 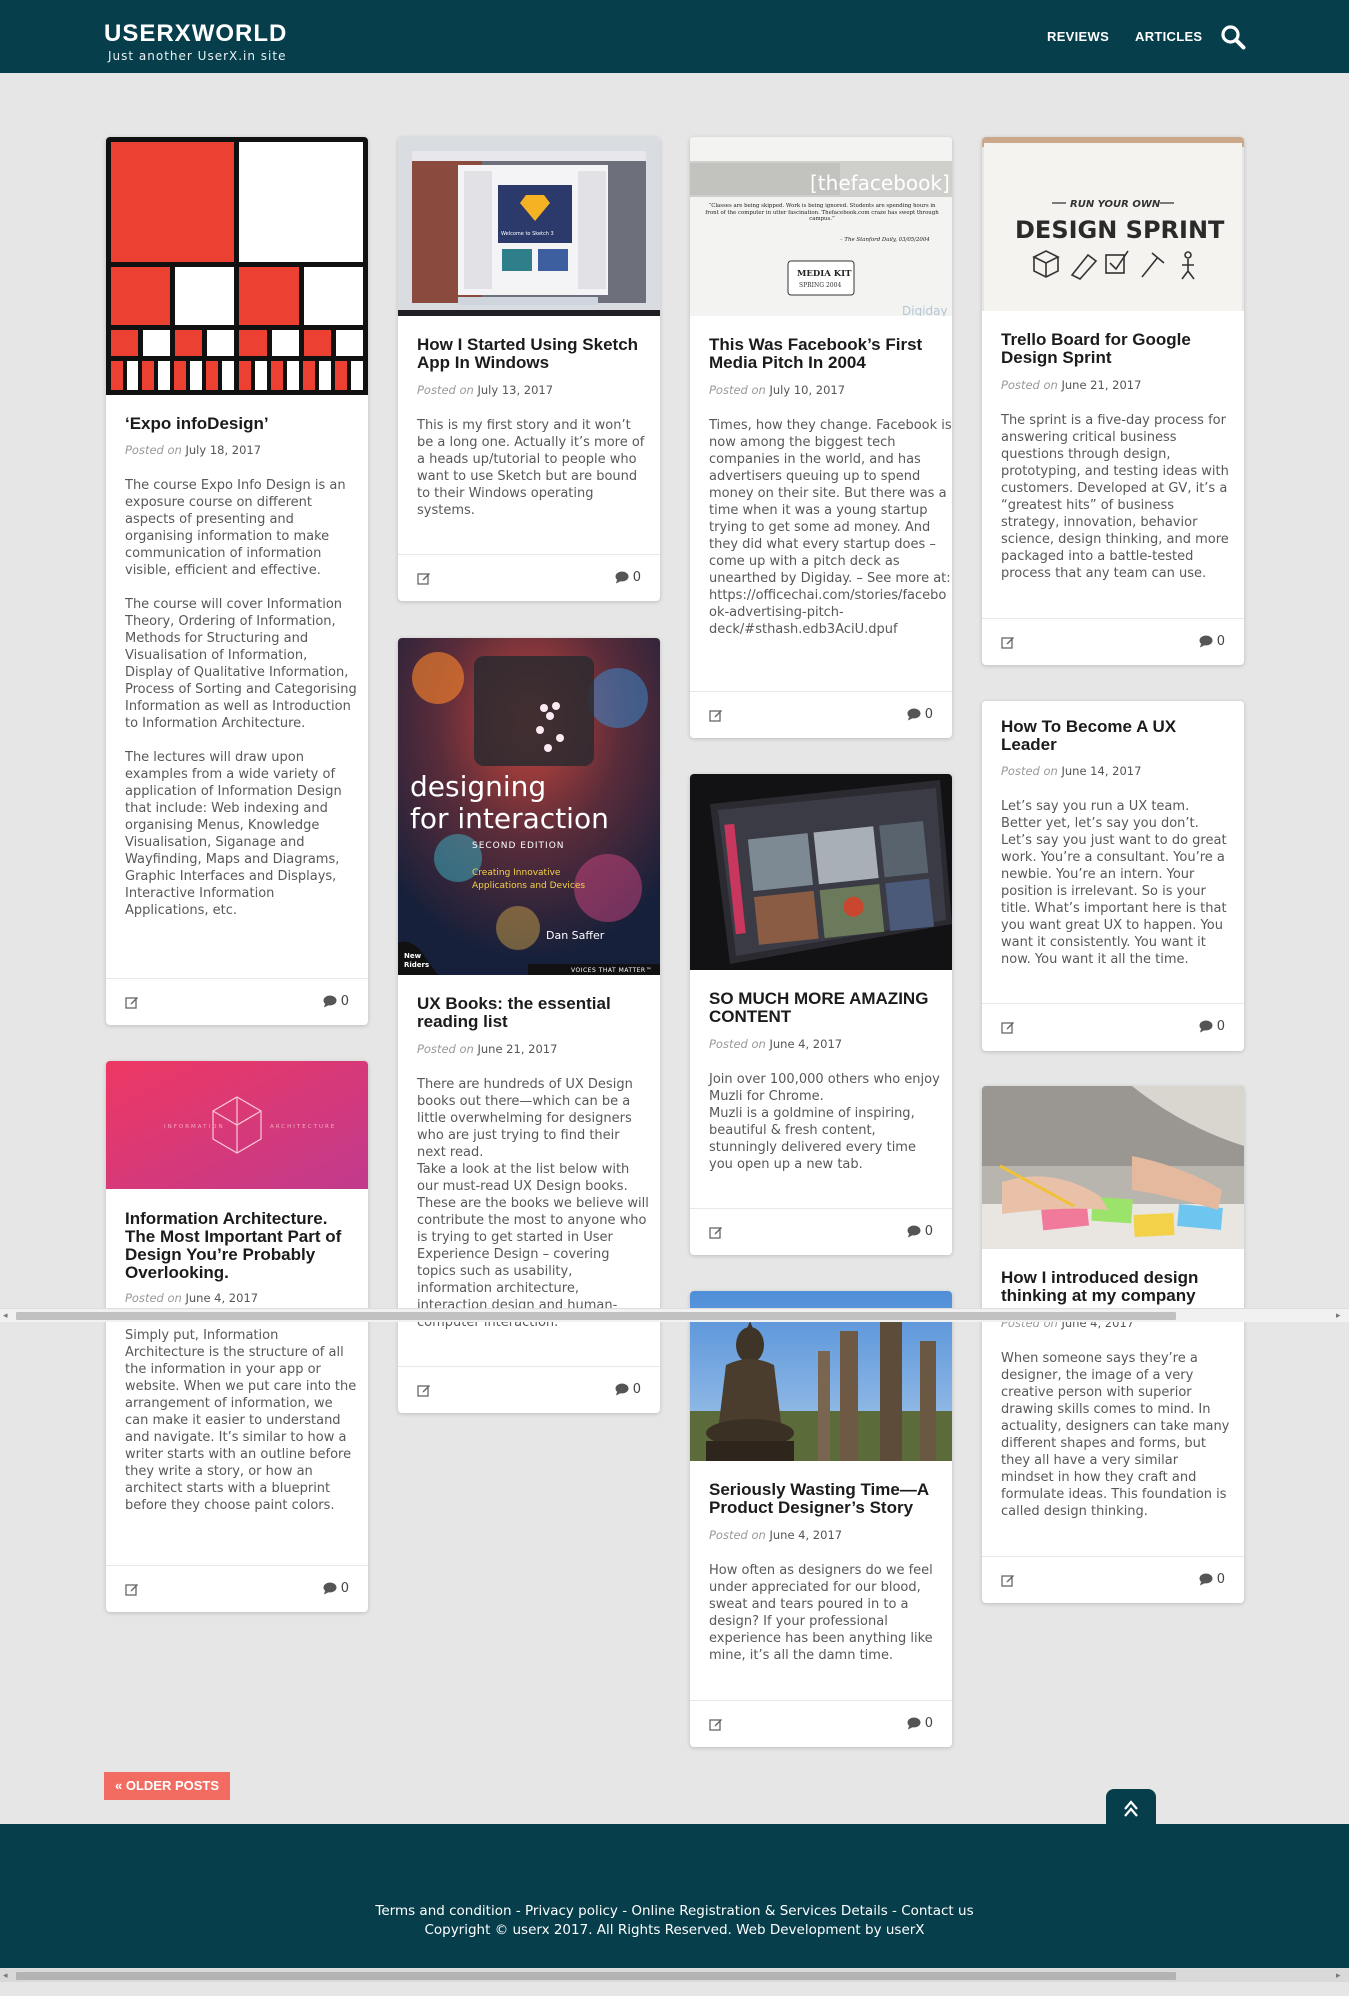 I want to click on post-title: How To Become A UX Leader, so click(x=1116, y=736).